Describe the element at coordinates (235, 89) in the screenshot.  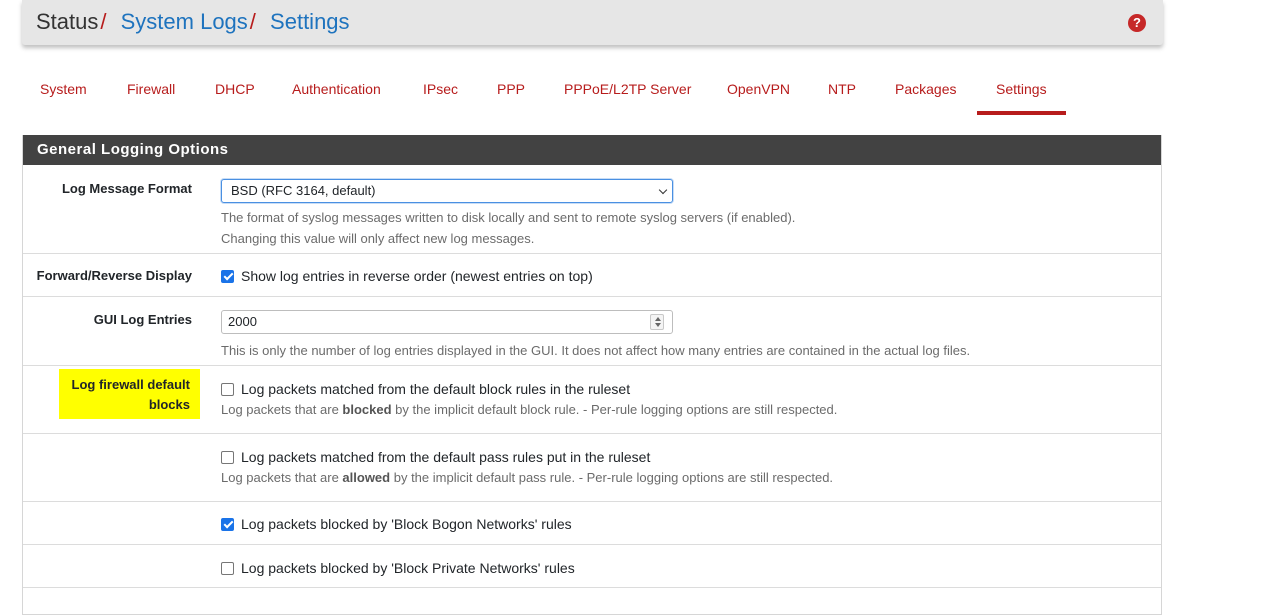
I see `tab-dhcp: DHCP` at that location.